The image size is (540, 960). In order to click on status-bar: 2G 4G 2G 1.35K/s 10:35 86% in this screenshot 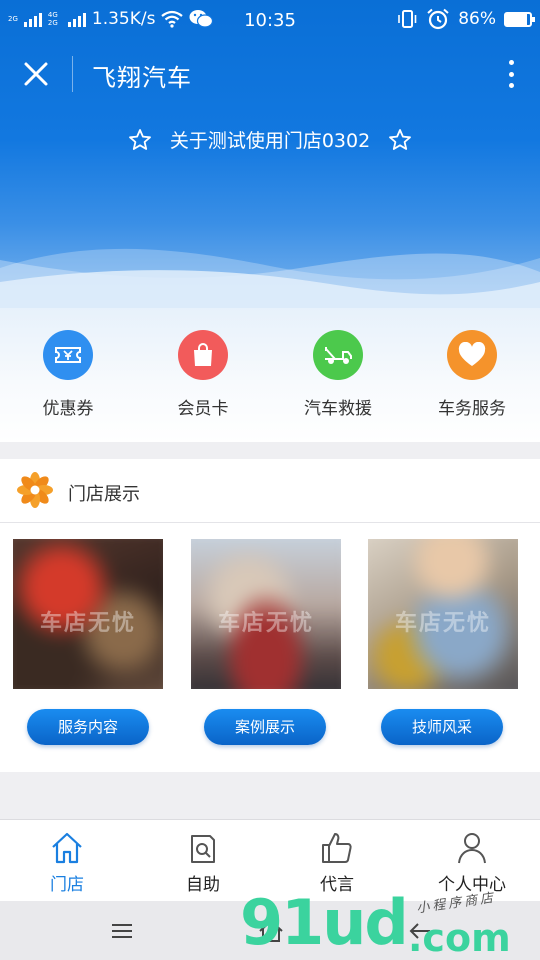, I will do `click(270, 20)`.